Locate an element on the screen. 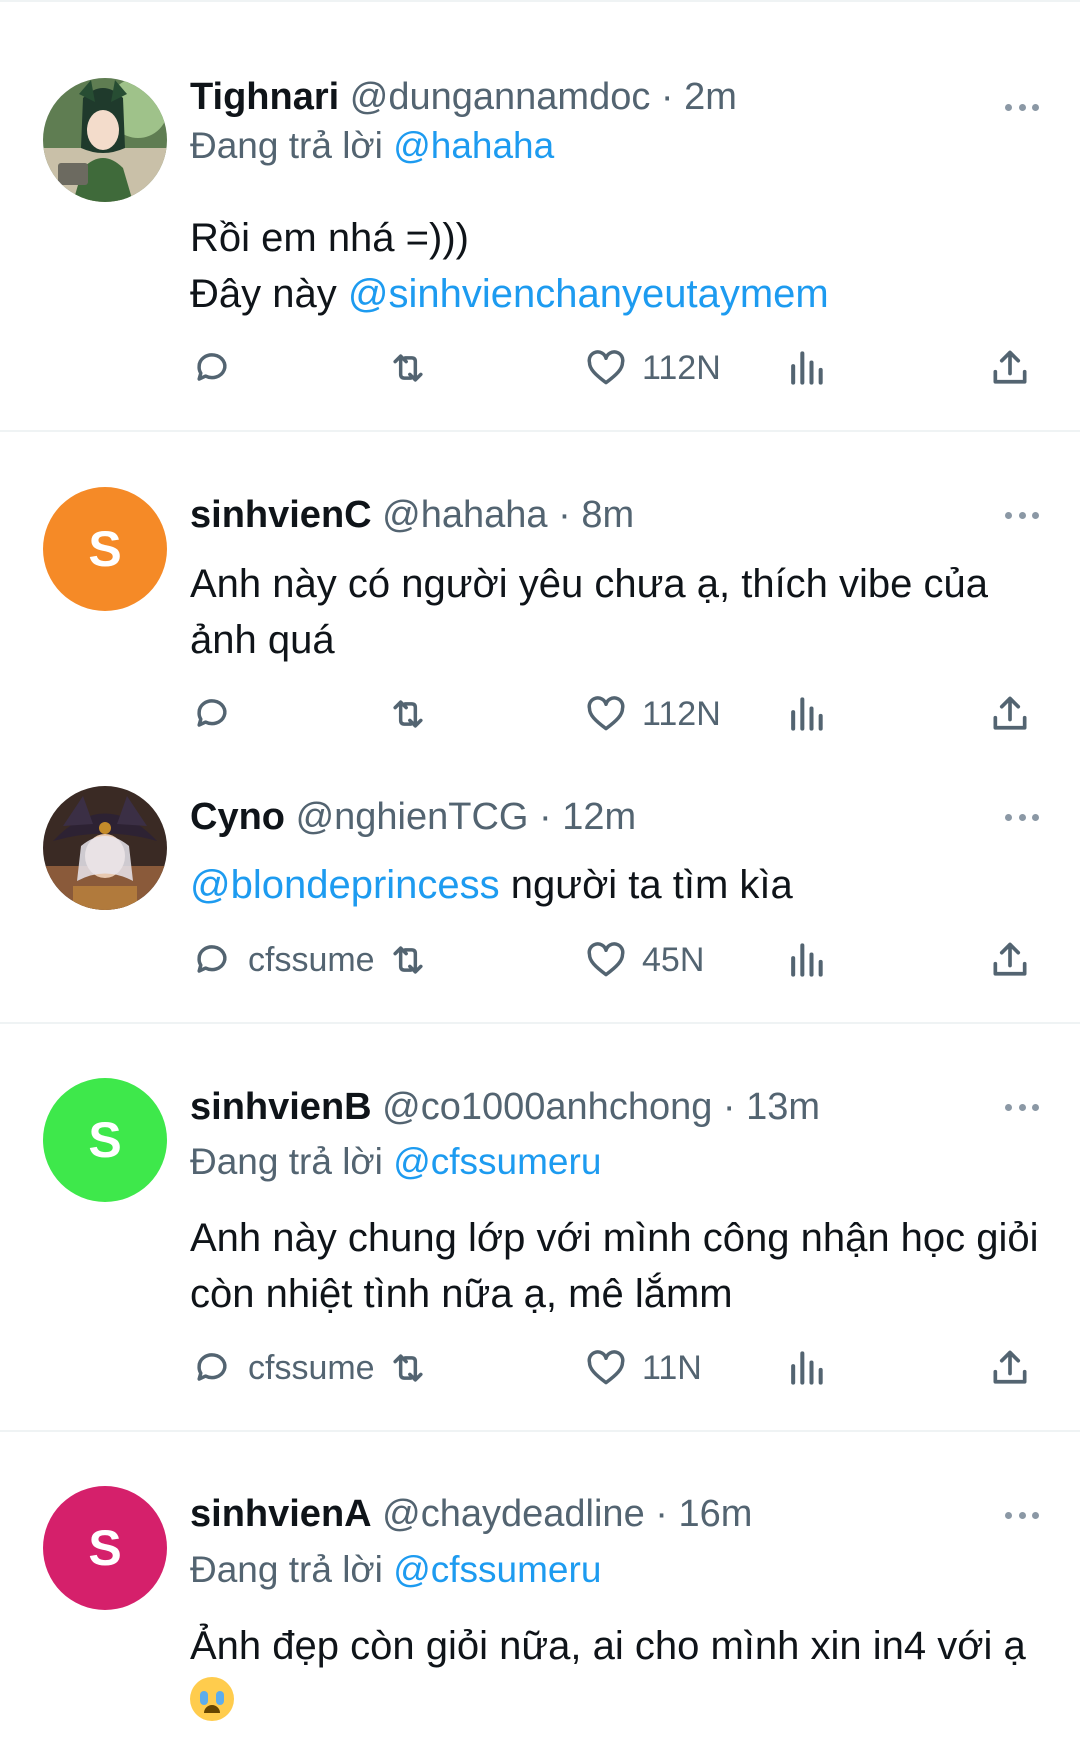  tighnari-avatar-image is located at coordinates (105, 140).